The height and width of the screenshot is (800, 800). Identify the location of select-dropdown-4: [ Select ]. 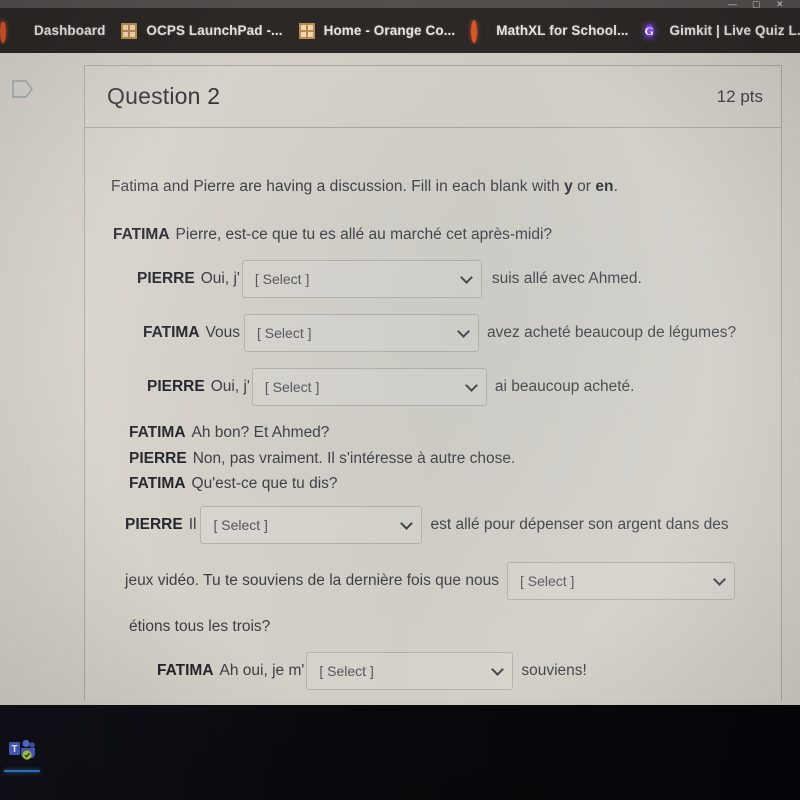
(311, 524).